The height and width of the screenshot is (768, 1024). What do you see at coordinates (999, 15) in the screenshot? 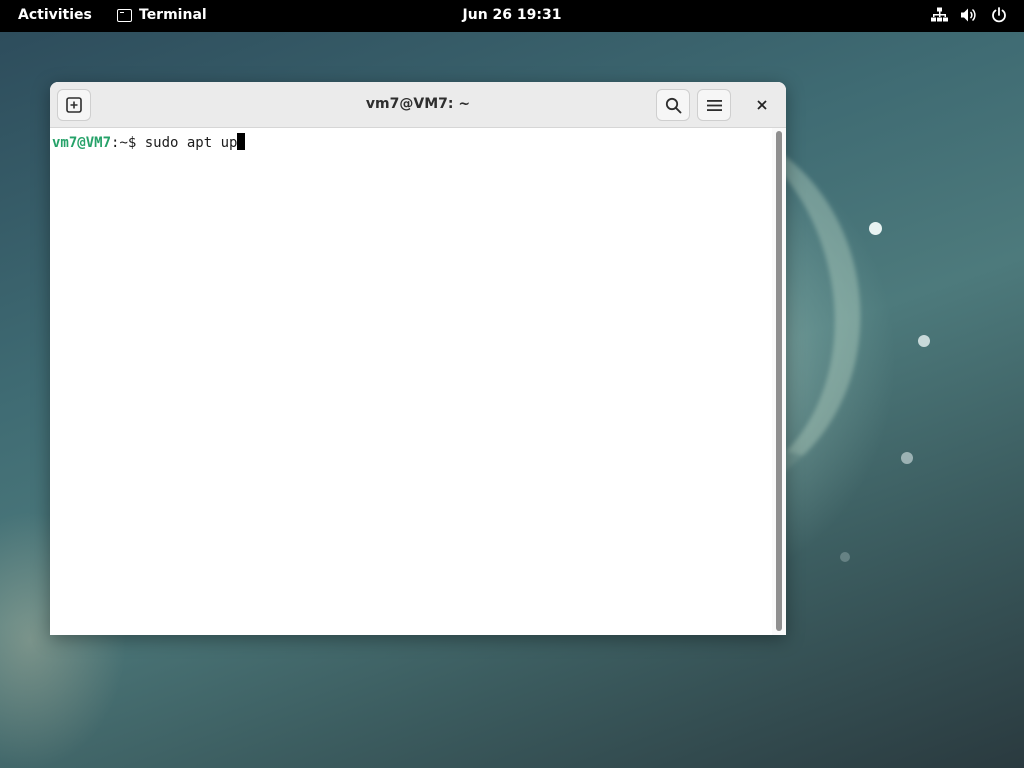
I see `power-icon` at bounding box center [999, 15].